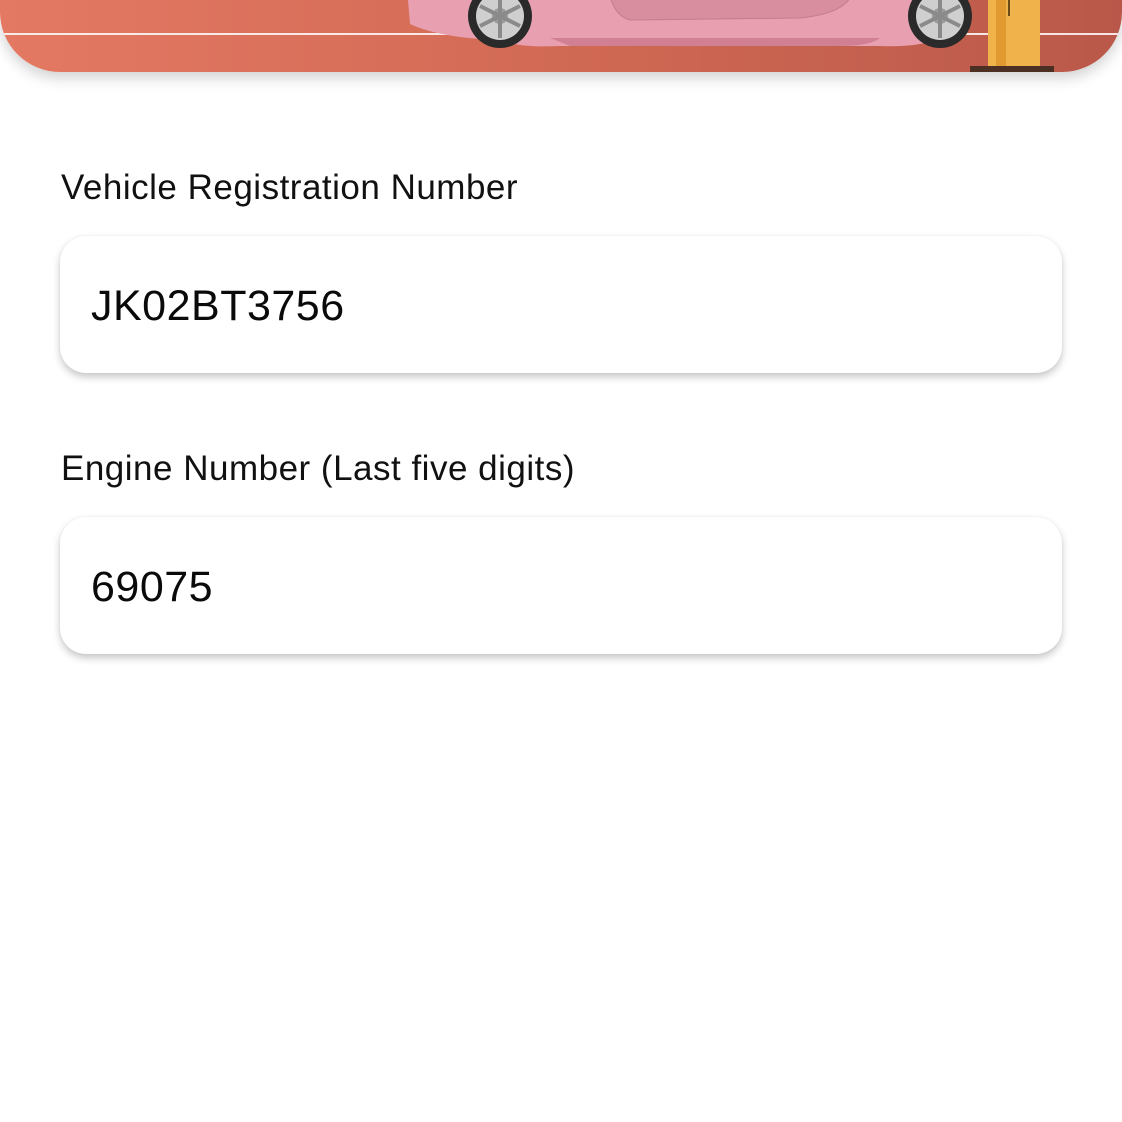  I want to click on registration-number-input: JK02BT3756, so click(561, 304).